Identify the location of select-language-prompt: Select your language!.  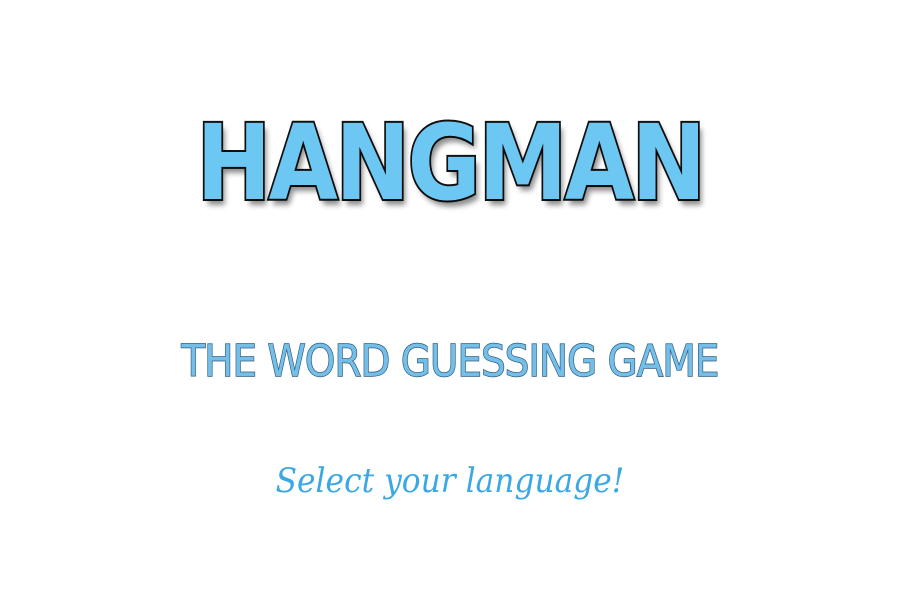
(450, 481).